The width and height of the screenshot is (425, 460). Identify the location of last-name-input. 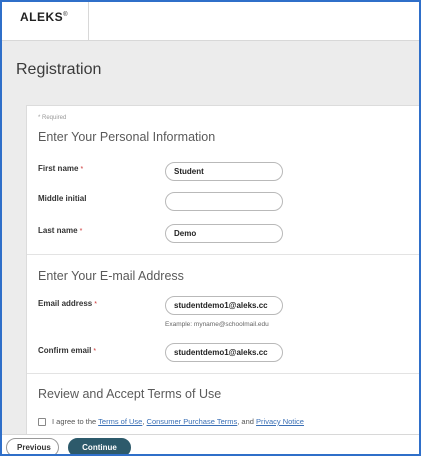
(224, 233).